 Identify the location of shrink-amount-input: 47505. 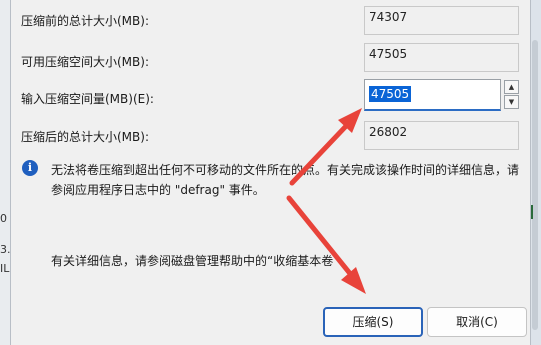
(432, 95).